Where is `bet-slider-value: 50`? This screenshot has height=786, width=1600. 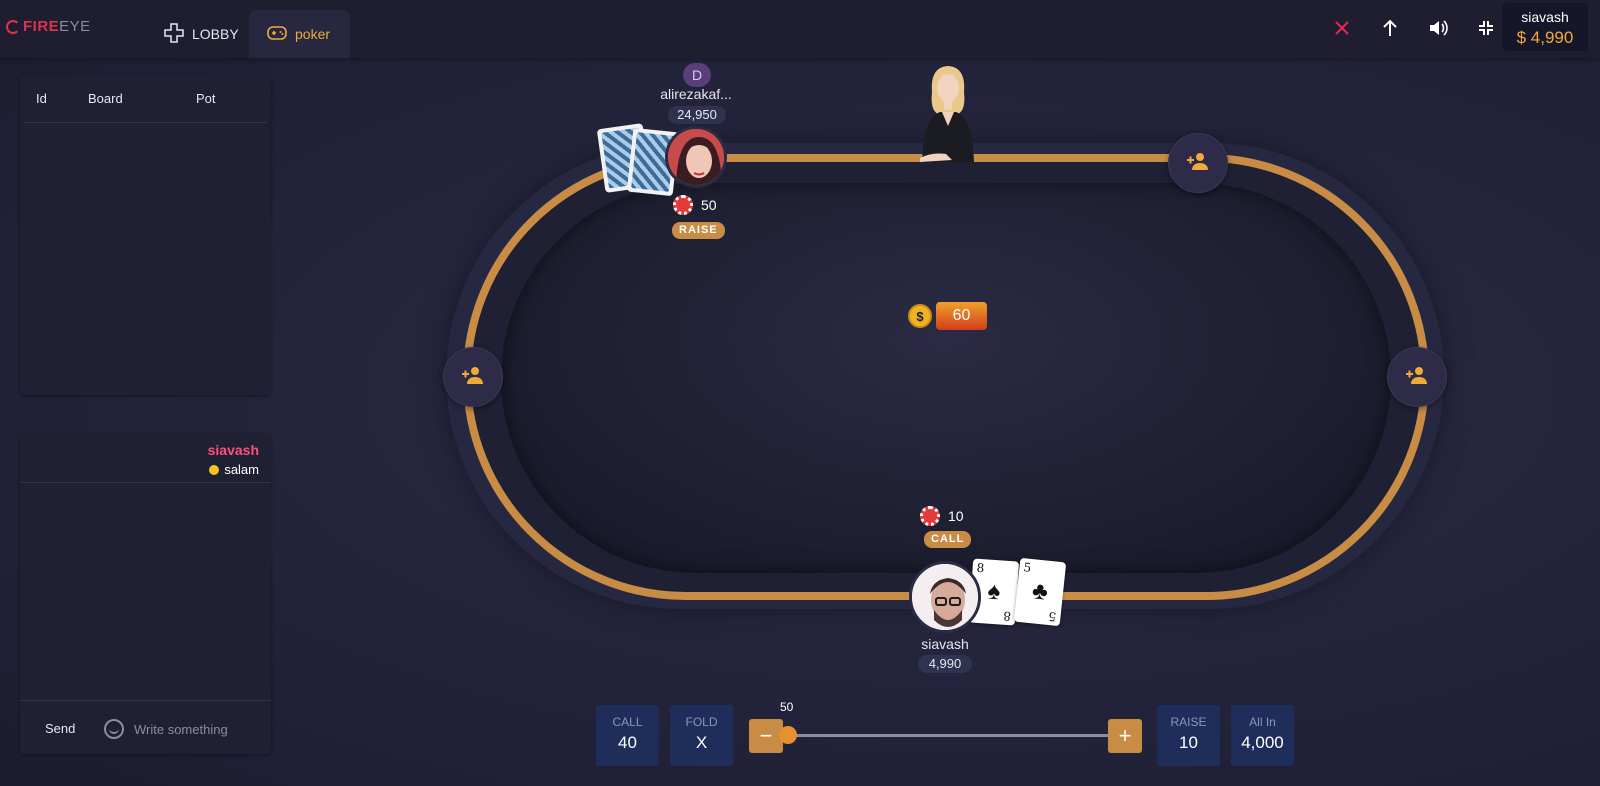
bet-slider-value: 50 is located at coordinates (787, 707).